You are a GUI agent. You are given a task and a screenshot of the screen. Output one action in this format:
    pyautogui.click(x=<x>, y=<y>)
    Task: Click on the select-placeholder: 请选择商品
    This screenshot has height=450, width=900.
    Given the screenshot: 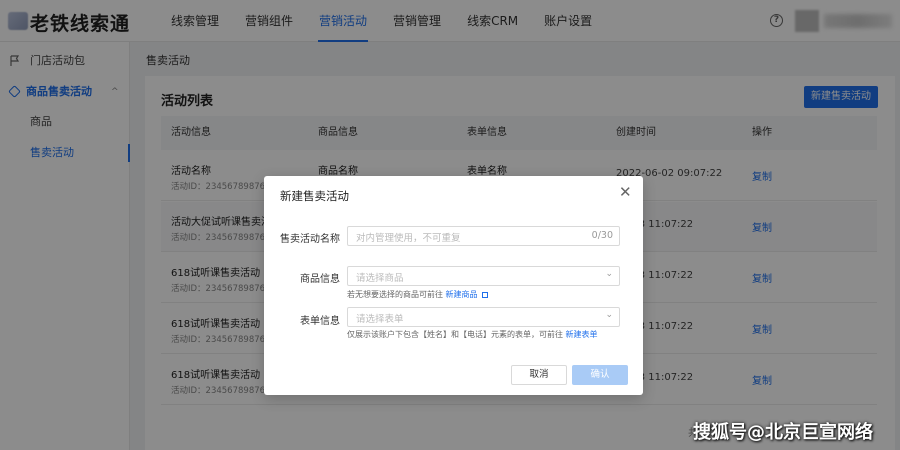 What is the action you would take?
    pyautogui.click(x=380, y=278)
    